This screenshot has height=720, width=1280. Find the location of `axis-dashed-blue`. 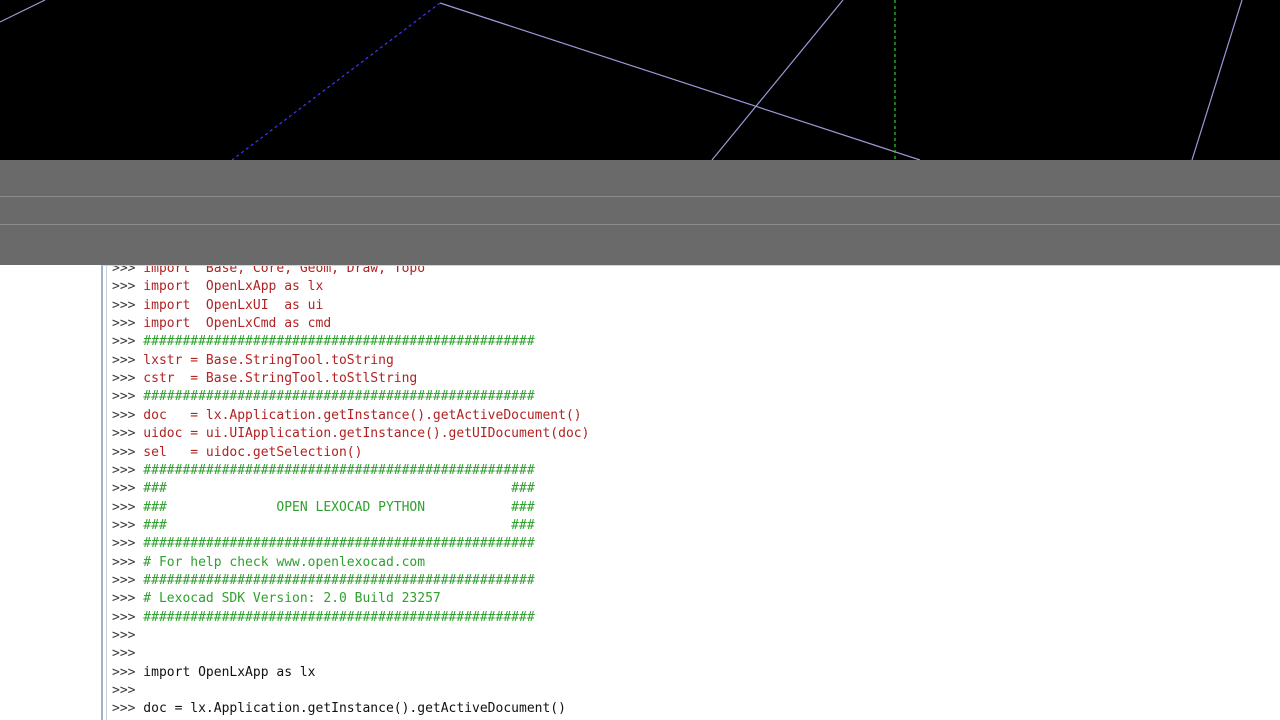

axis-dashed-blue is located at coordinates (336, 81).